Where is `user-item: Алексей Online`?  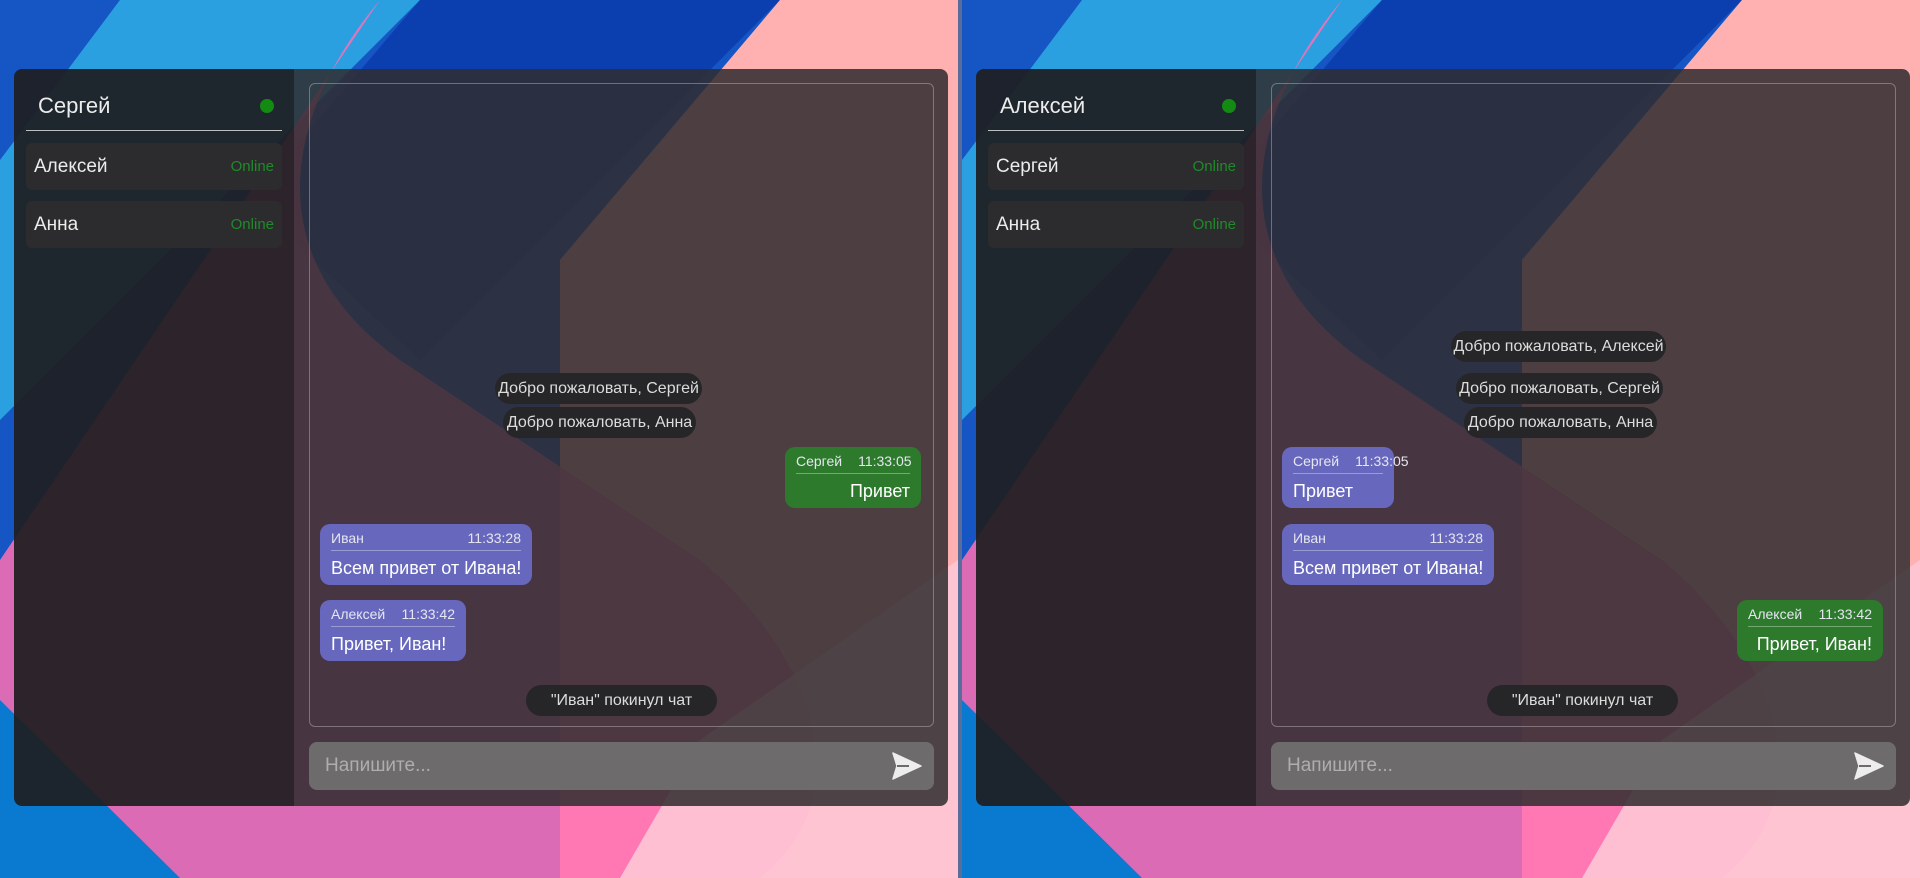 user-item: Алексей Online is located at coordinates (154, 166).